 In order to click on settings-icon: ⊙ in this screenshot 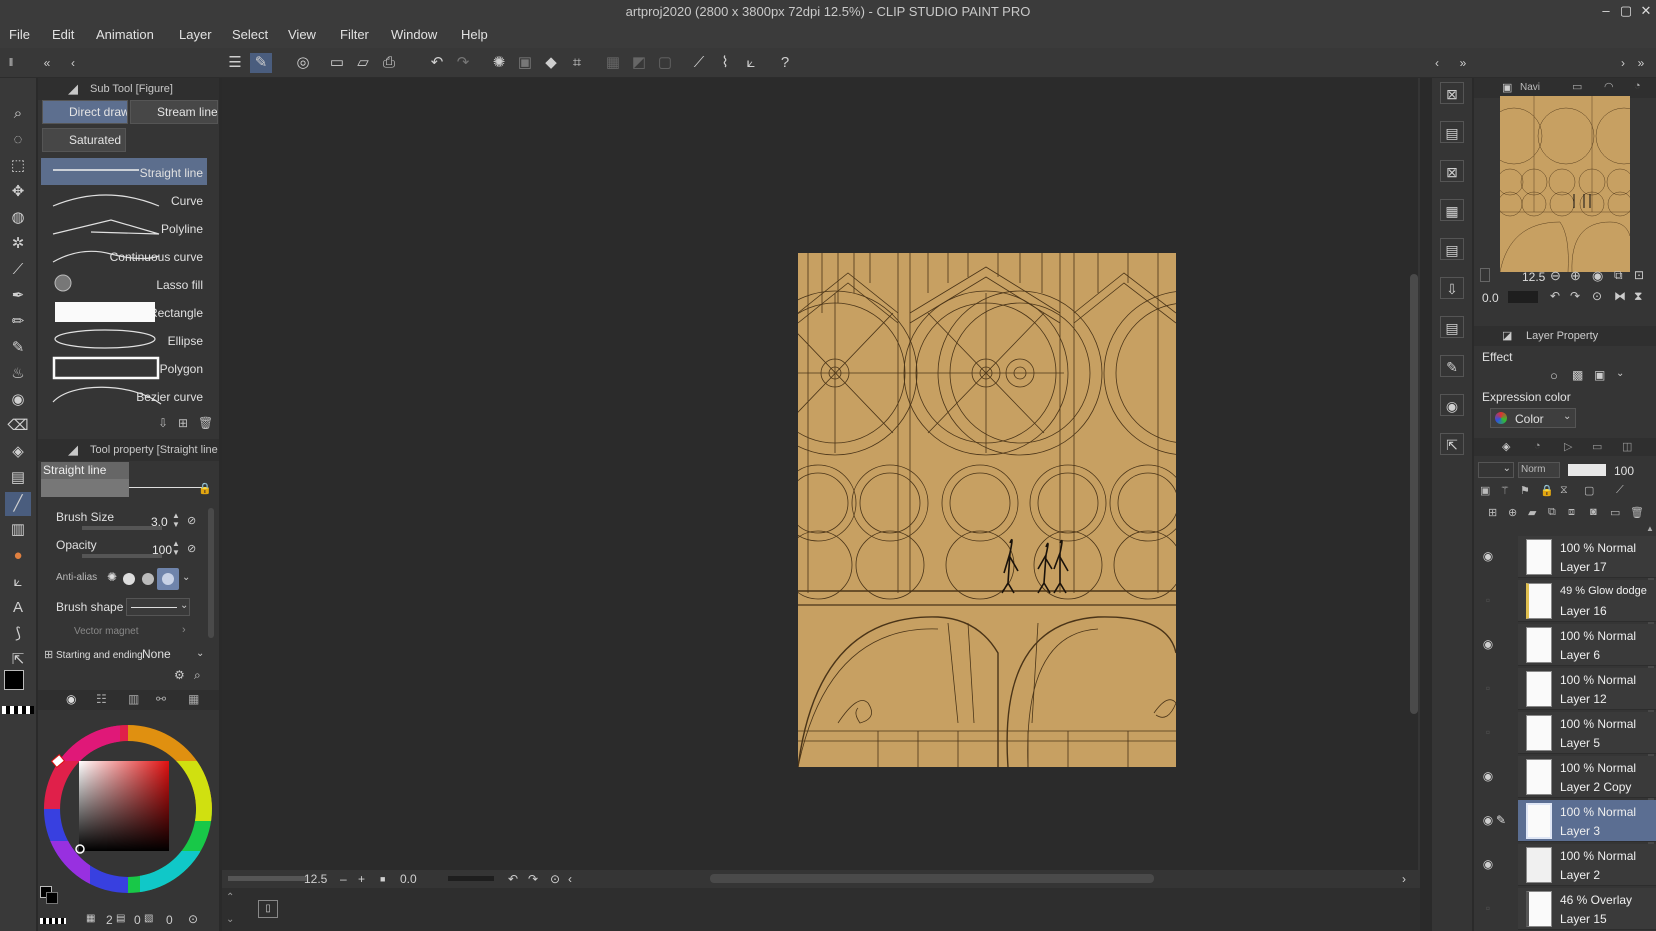, I will do `click(193, 919)`.